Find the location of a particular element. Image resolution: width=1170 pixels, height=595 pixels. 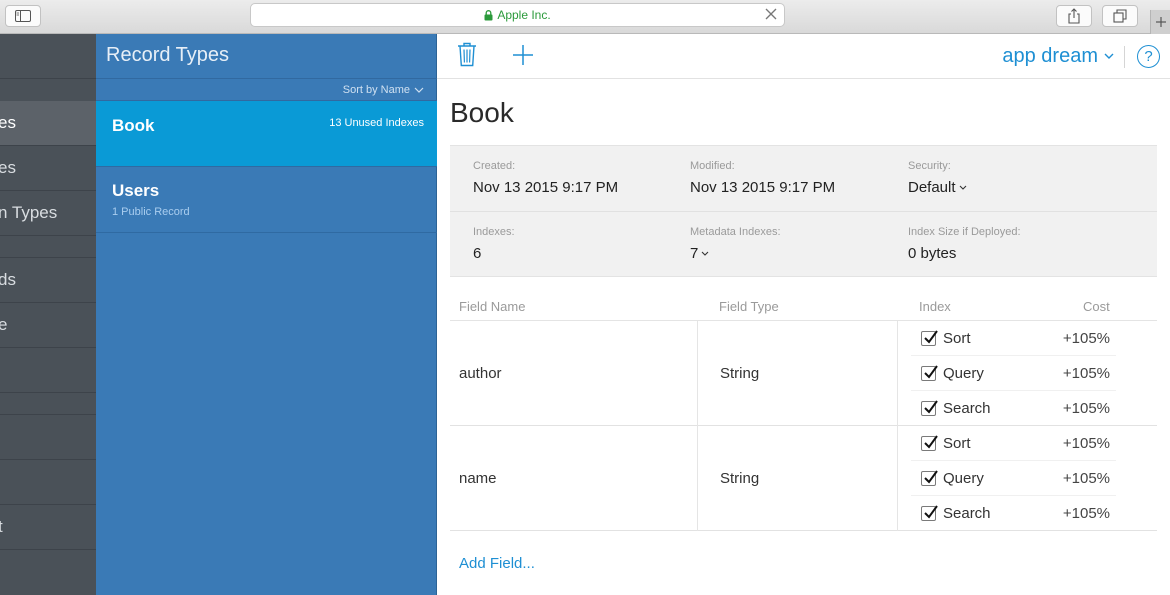

app-sidebar: es es n Types ds e t is located at coordinates (48, 314).